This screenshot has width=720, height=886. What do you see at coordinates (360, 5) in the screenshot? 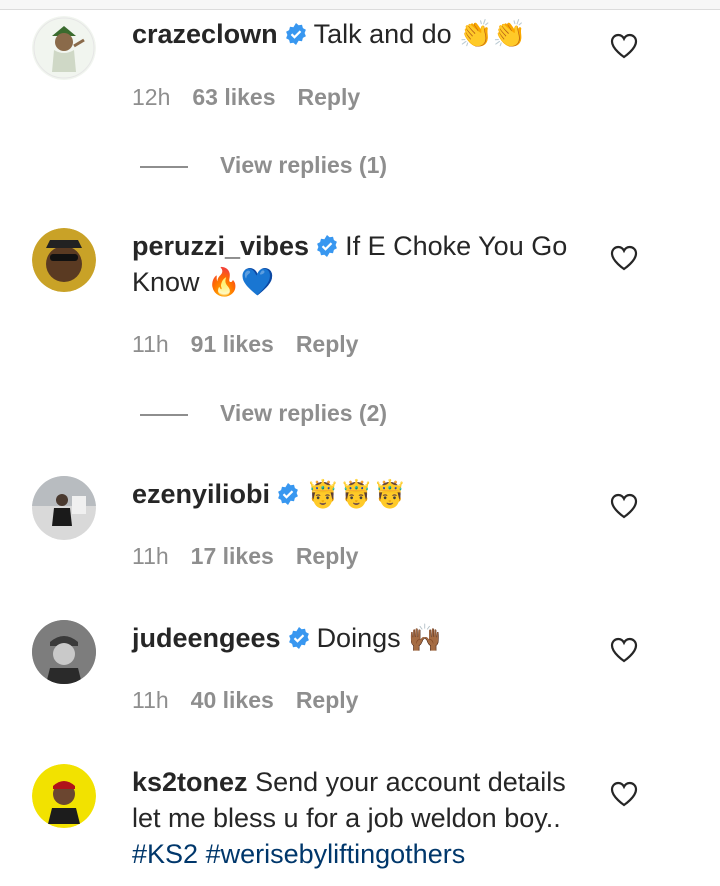
I see `top-border` at bounding box center [360, 5].